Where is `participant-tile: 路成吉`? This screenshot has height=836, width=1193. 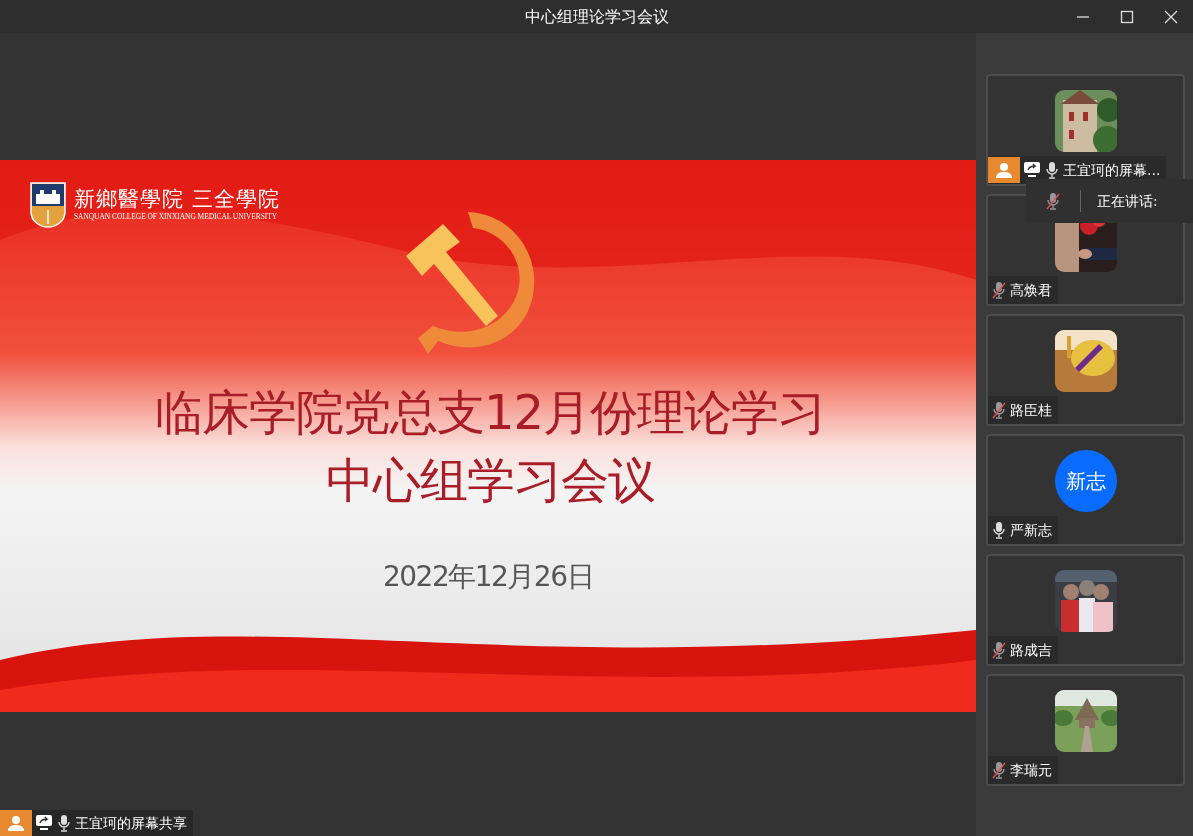 participant-tile: 路成吉 is located at coordinates (1085, 610).